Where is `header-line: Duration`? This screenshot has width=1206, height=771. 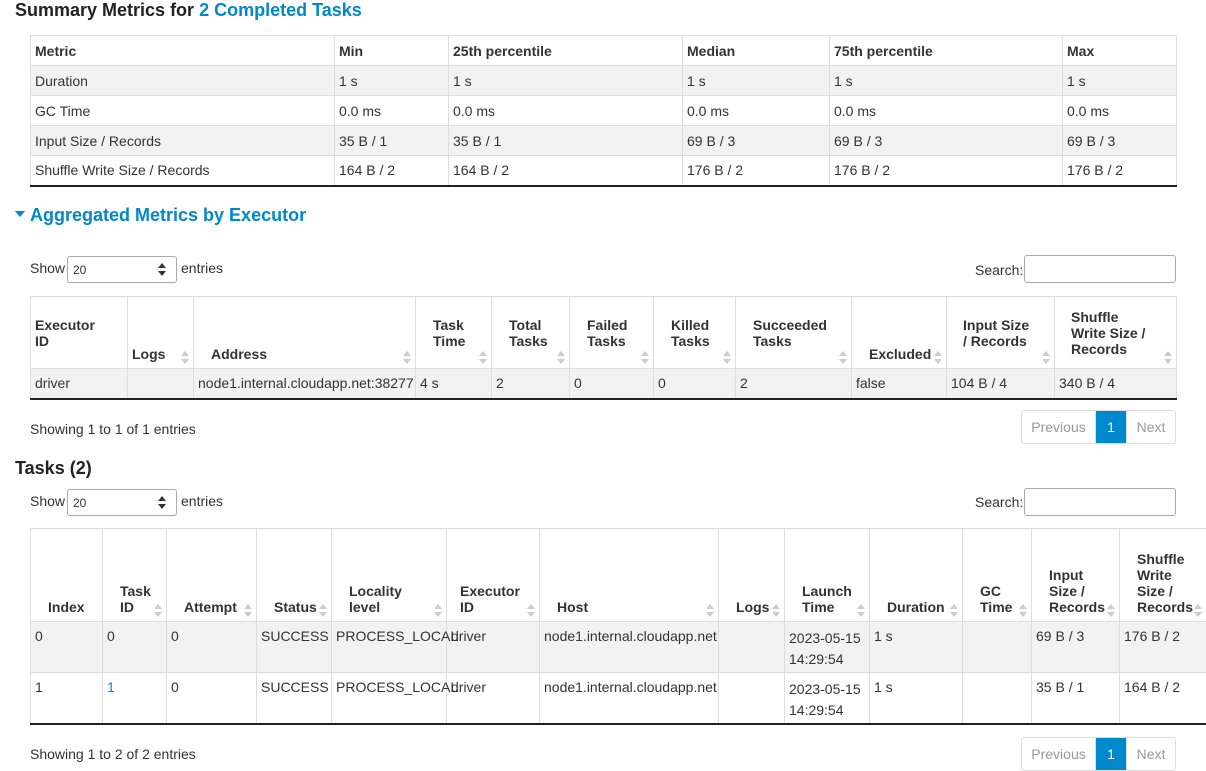 header-line: Duration is located at coordinates (916, 607).